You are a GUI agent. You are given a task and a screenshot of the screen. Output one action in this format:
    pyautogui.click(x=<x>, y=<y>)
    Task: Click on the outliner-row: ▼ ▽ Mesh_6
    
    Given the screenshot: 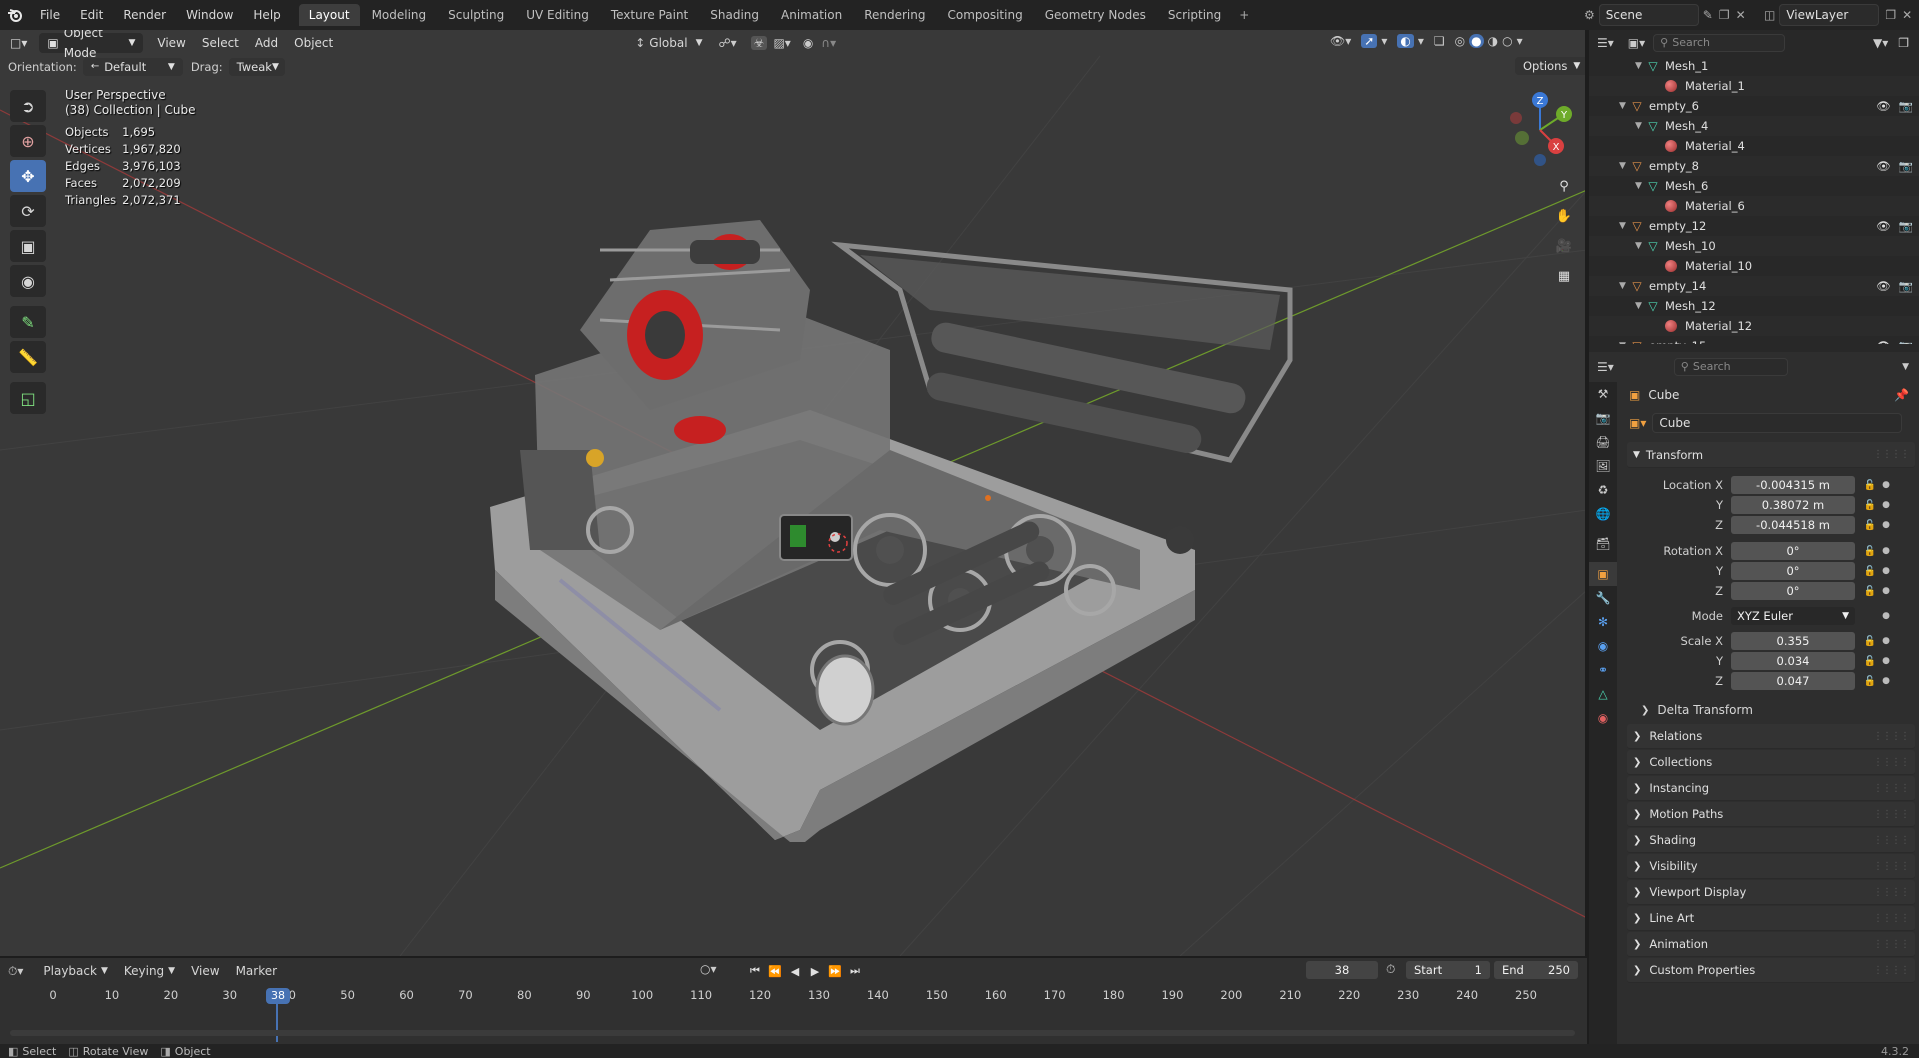 What is the action you would take?
    pyautogui.click(x=1754, y=186)
    